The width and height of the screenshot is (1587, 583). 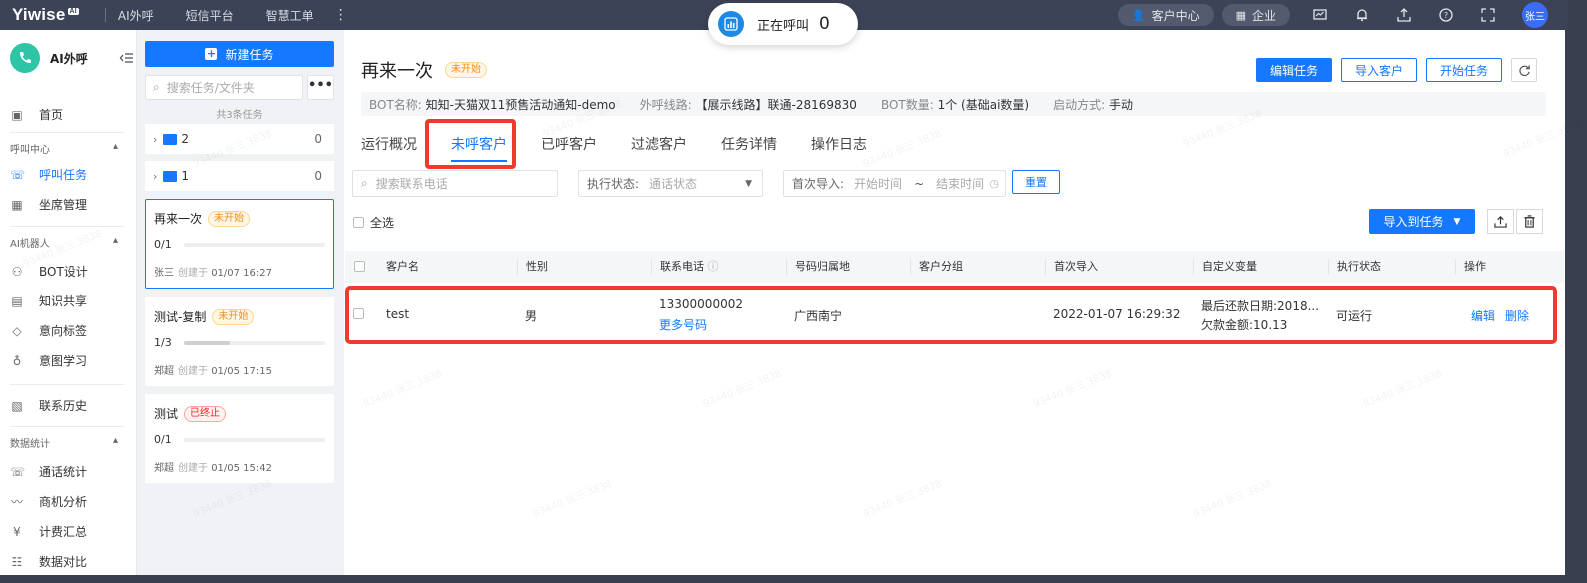 What do you see at coordinates (48, 561) in the screenshot?
I see `sidebar-item-data-compare: ☷ 数据对比` at bounding box center [48, 561].